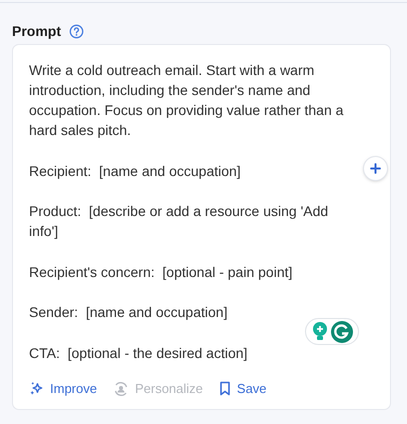 The width and height of the screenshot is (407, 424). I want to click on prompt-paragraph: Product: [describe or add a resource using 'Add info'], so click(179, 221).